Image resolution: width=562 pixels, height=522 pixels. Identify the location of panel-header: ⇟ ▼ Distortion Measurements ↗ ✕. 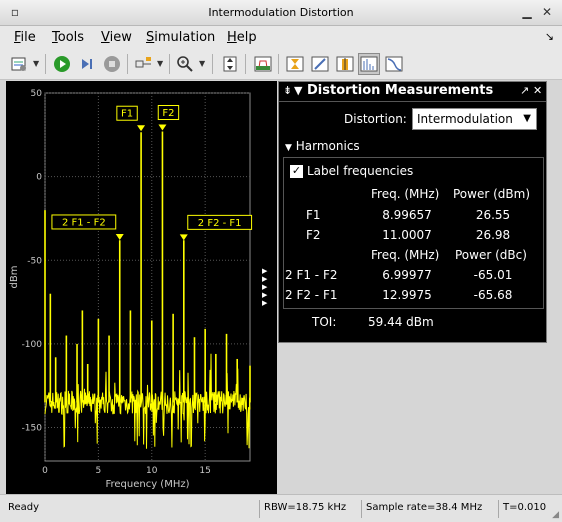
(412, 92).